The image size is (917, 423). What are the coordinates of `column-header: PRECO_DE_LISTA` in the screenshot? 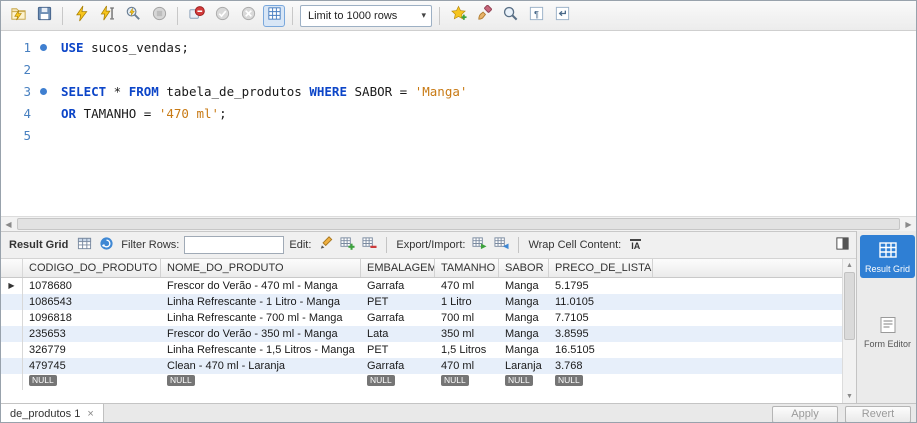 It's located at (601, 268).